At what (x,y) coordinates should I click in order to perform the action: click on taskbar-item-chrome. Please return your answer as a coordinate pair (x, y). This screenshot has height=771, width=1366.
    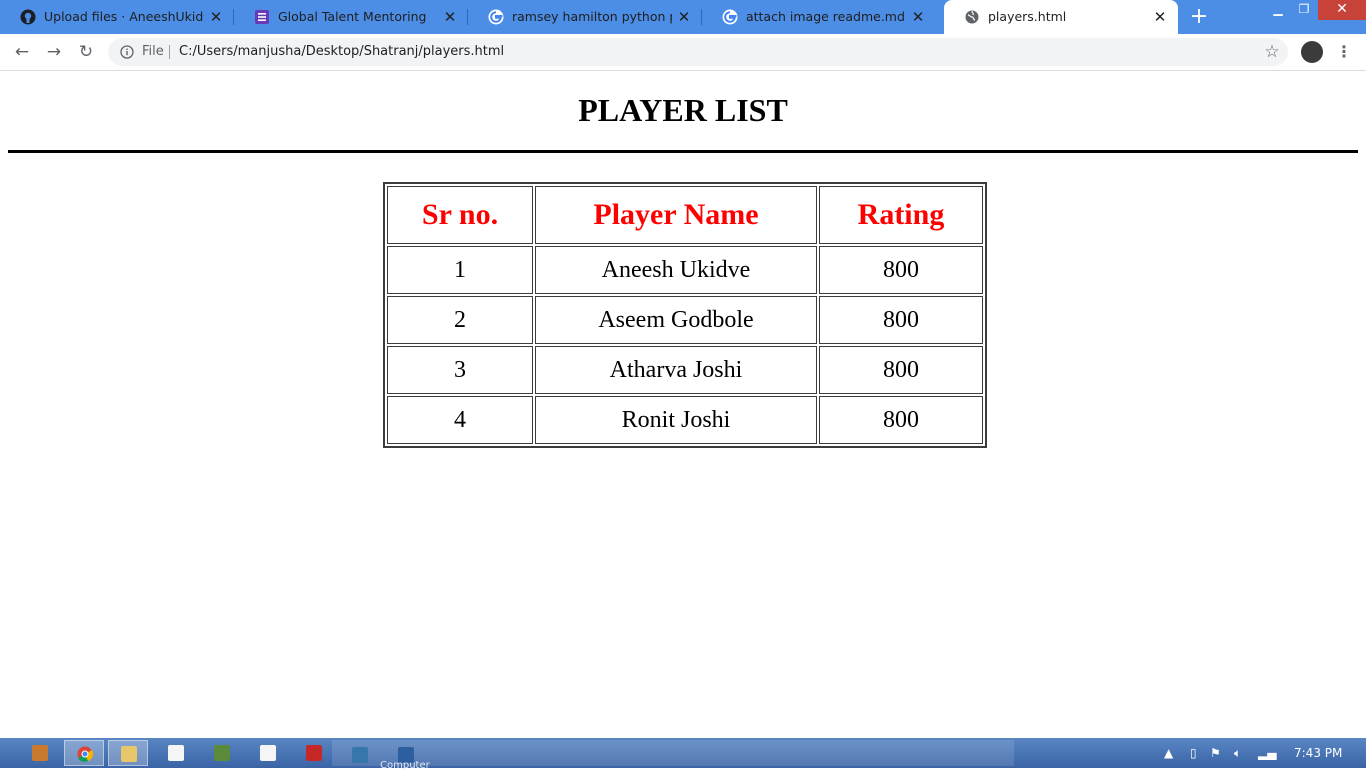
    Looking at the image, I should click on (84, 753).